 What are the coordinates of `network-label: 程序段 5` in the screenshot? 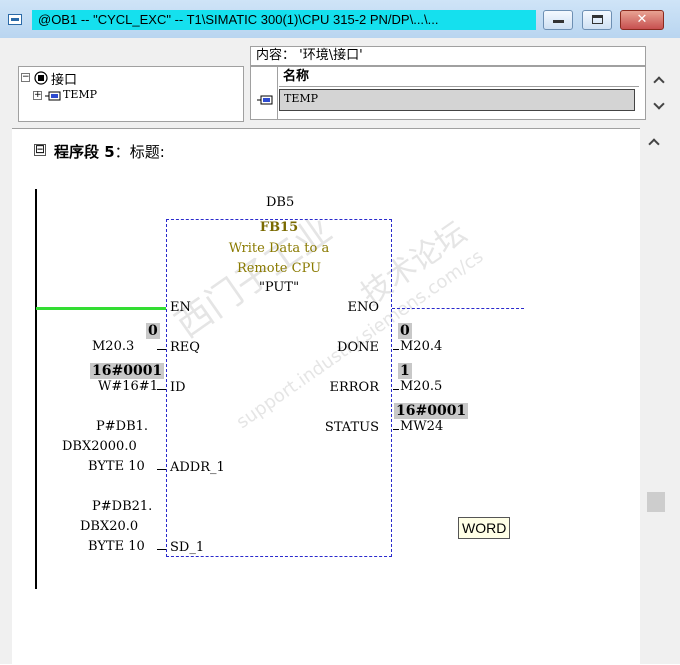 It's located at (84, 152).